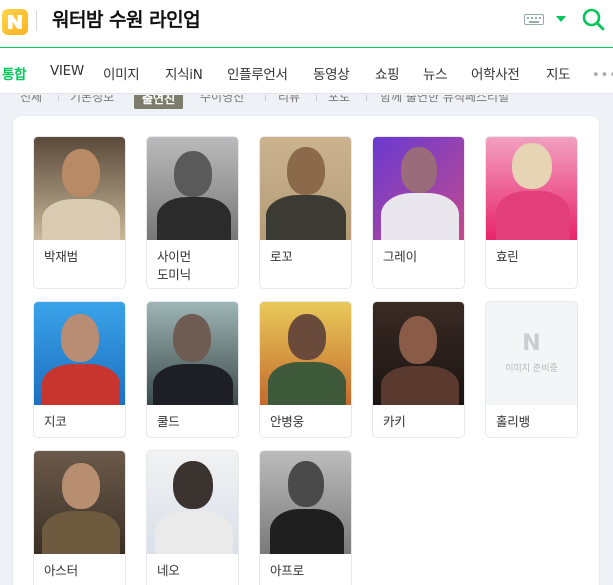  I want to click on artist-name: 쿨드, so click(168, 421).